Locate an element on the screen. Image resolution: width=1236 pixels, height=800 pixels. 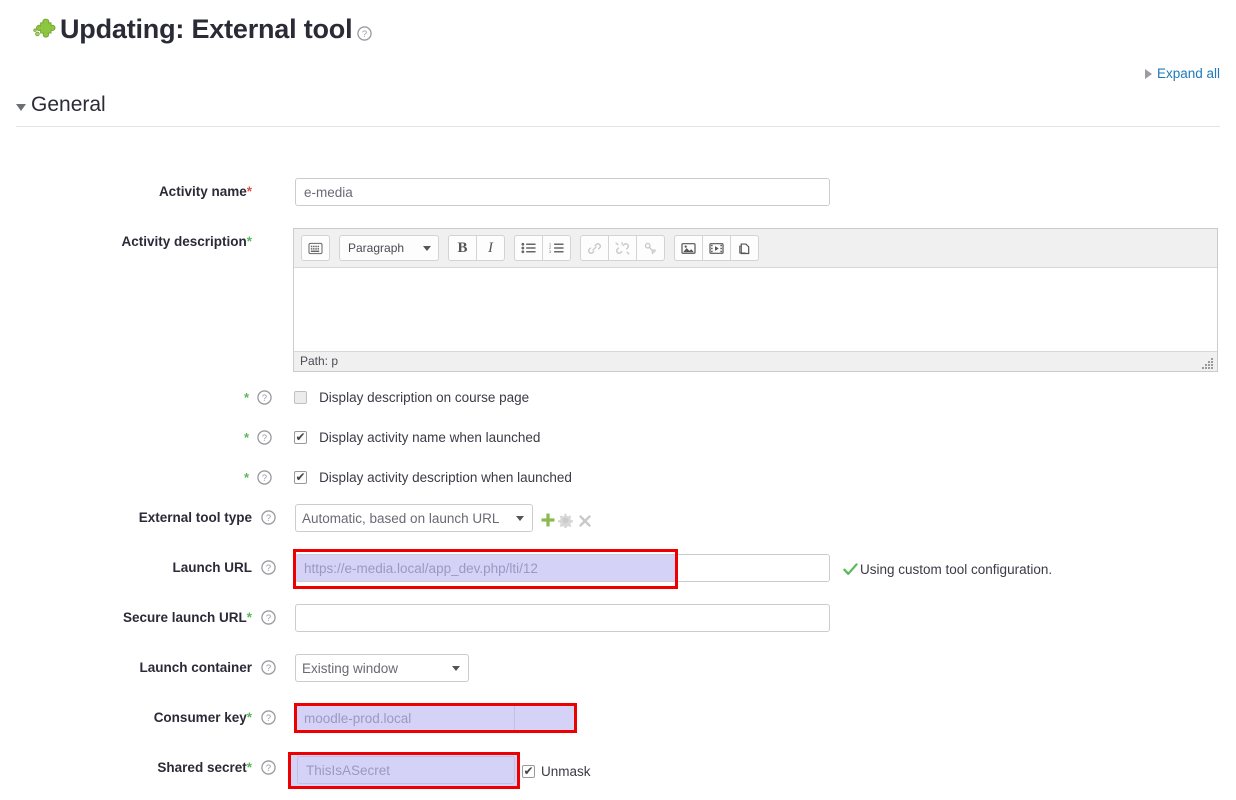
puzzle-piece-icon is located at coordinates (44, 28).